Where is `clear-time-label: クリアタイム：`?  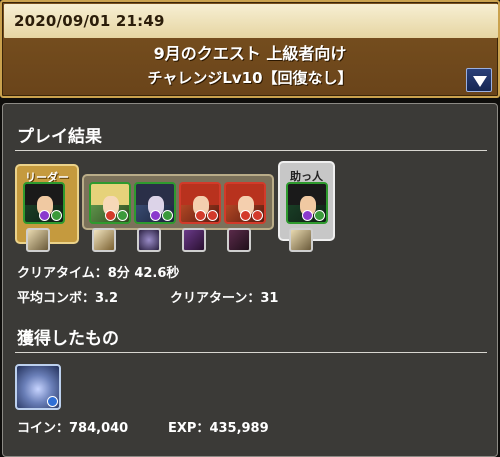
clear-time-label: クリアタイム： is located at coordinates (62, 273).